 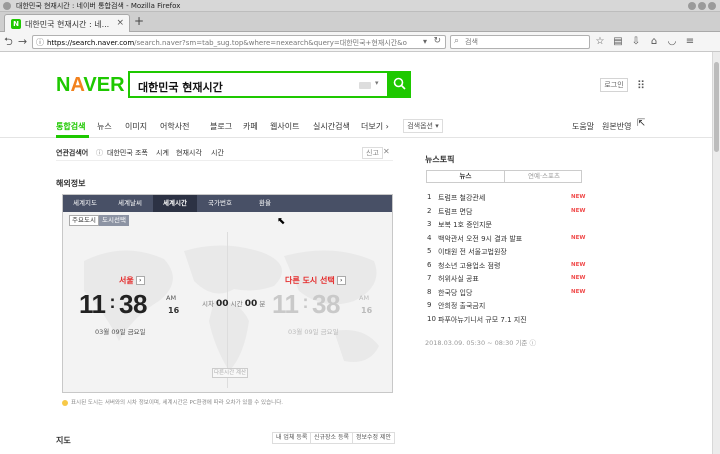 I want to click on naver-logo: NAVER, so click(x=90, y=85).